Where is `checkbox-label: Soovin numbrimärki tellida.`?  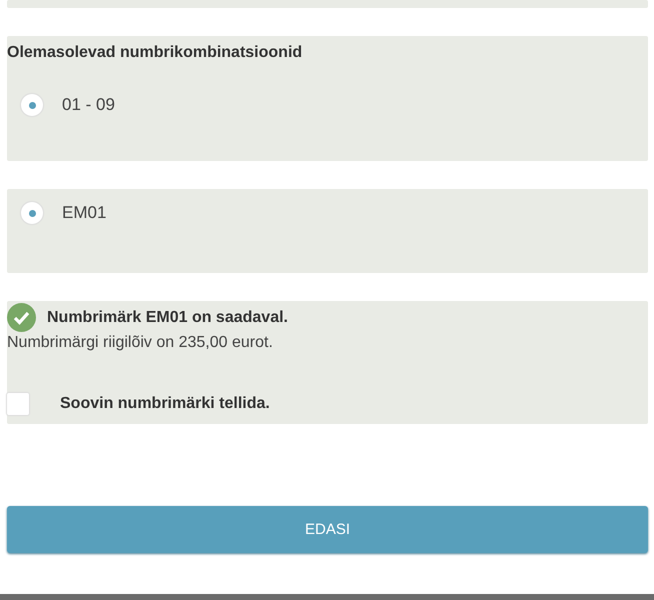
checkbox-label: Soovin numbrimärki tellida. is located at coordinates (165, 404).